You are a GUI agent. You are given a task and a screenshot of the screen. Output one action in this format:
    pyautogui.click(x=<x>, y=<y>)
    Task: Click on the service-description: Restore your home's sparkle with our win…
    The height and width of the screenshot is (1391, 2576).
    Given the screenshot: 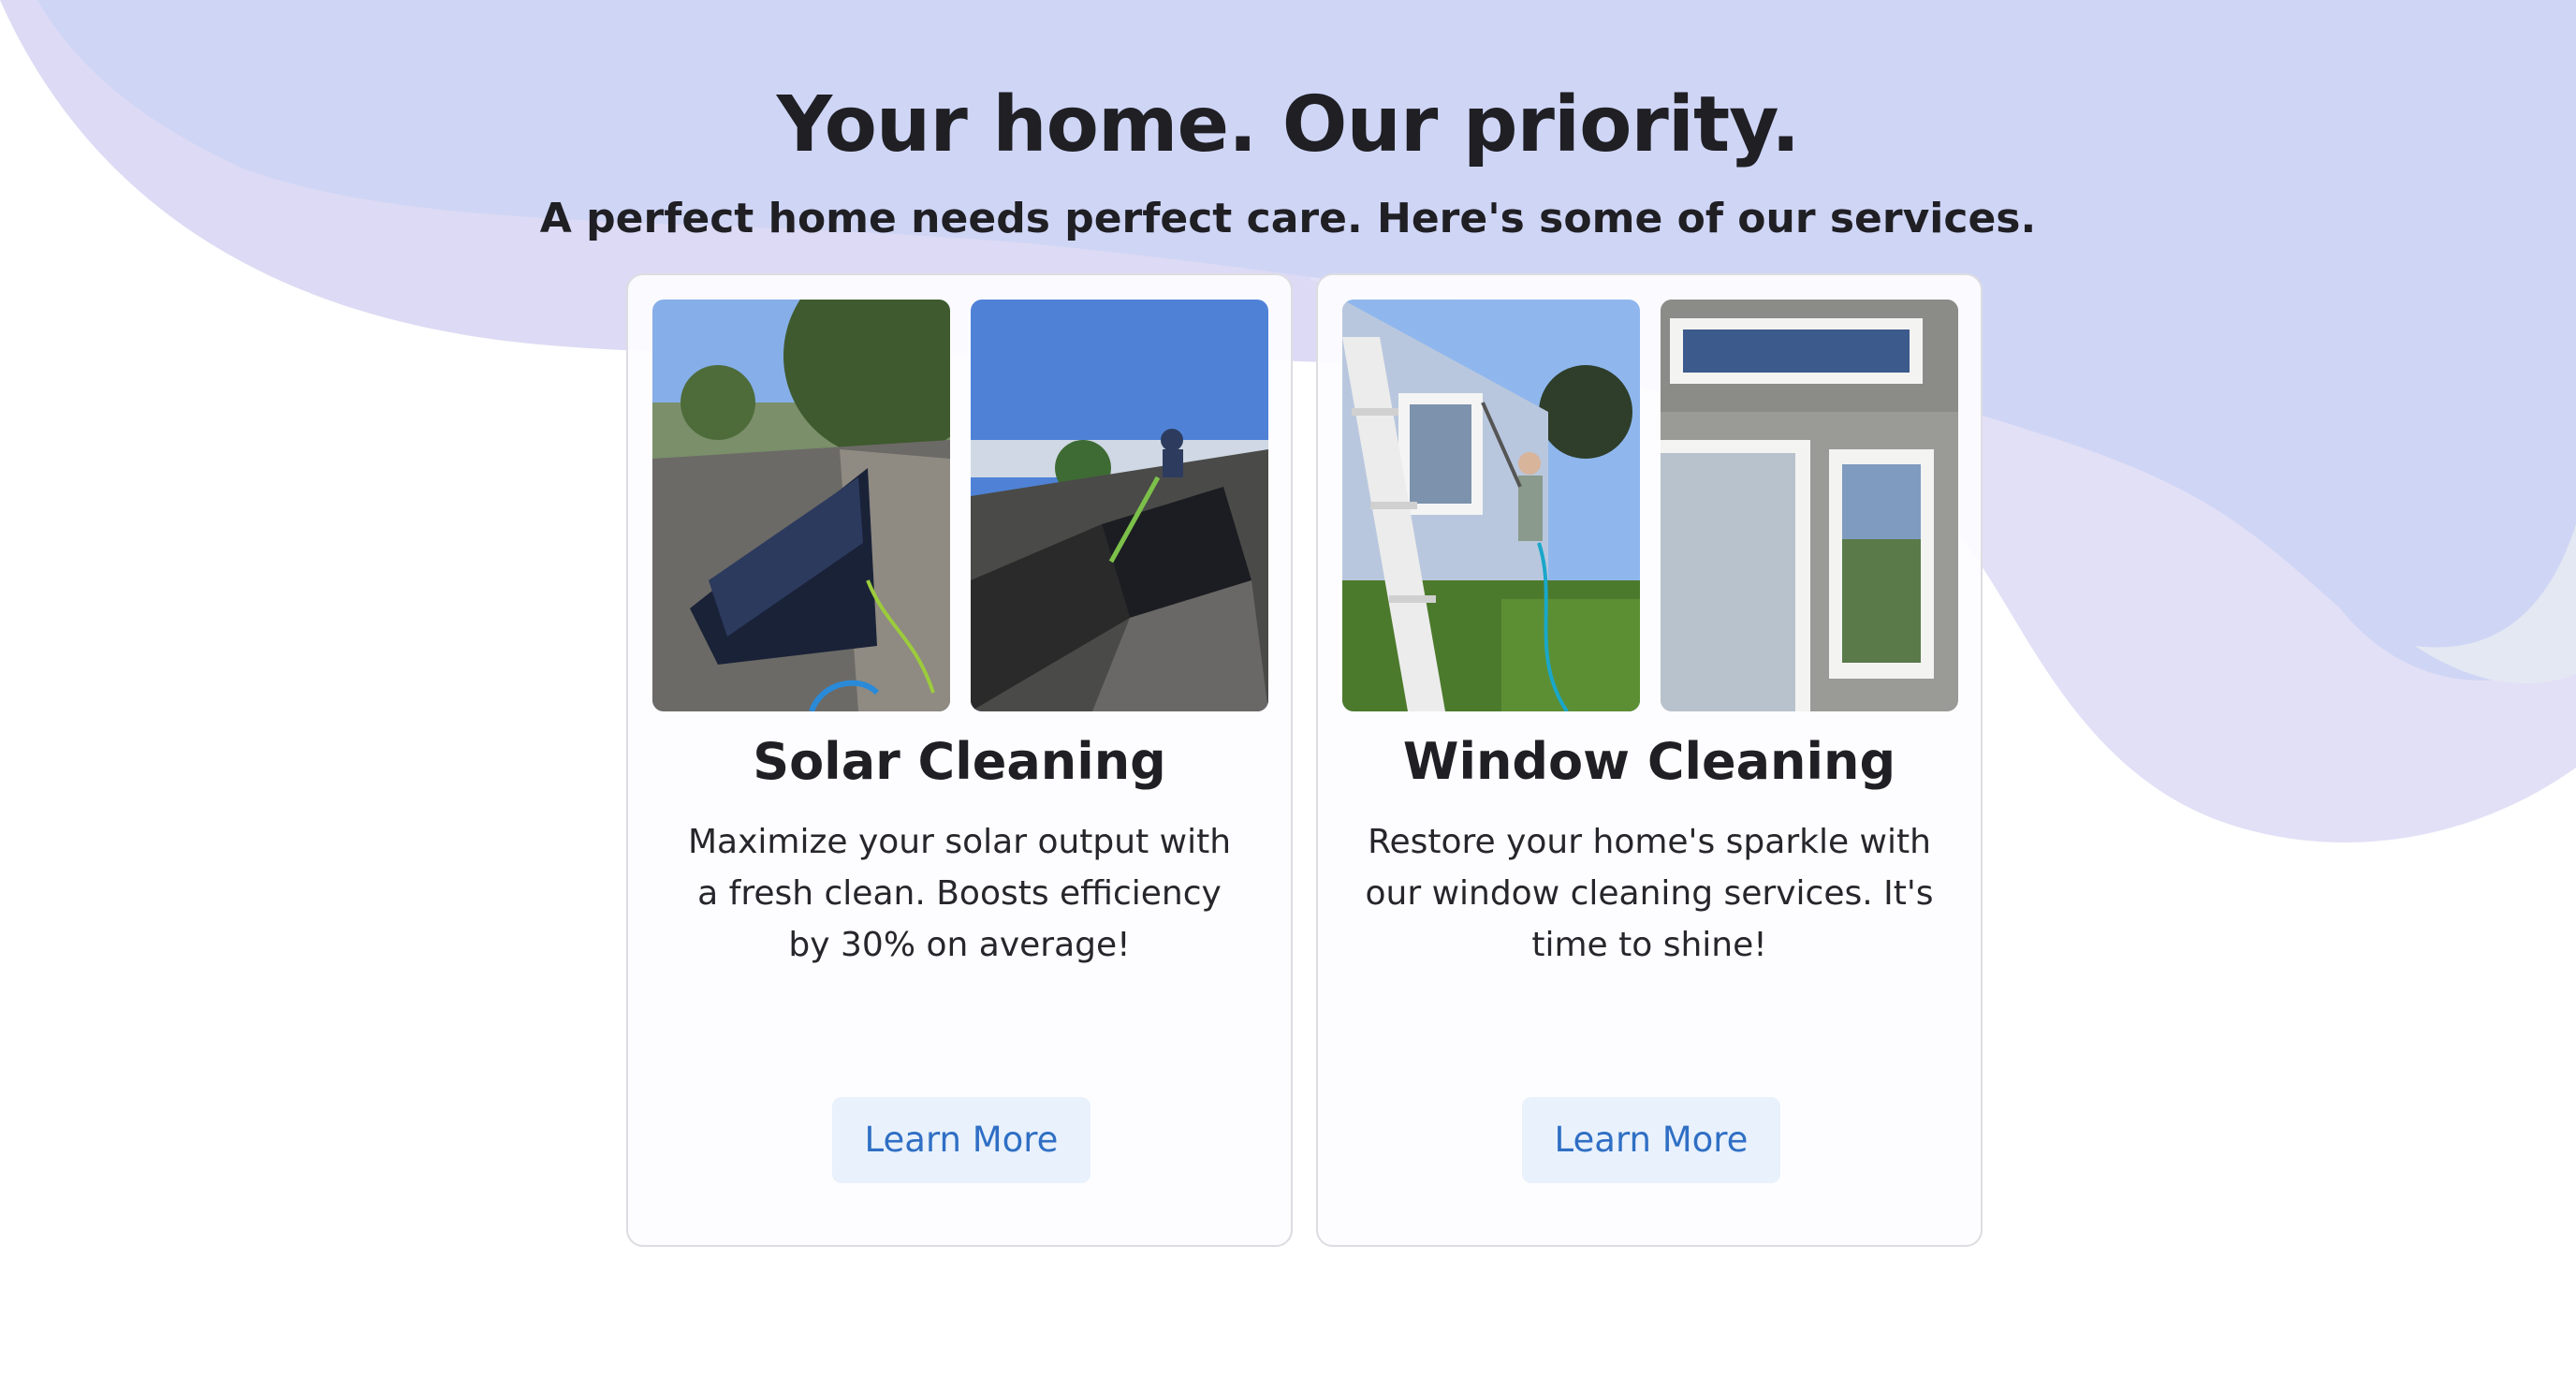 What is the action you would take?
    pyautogui.click(x=1649, y=893)
    